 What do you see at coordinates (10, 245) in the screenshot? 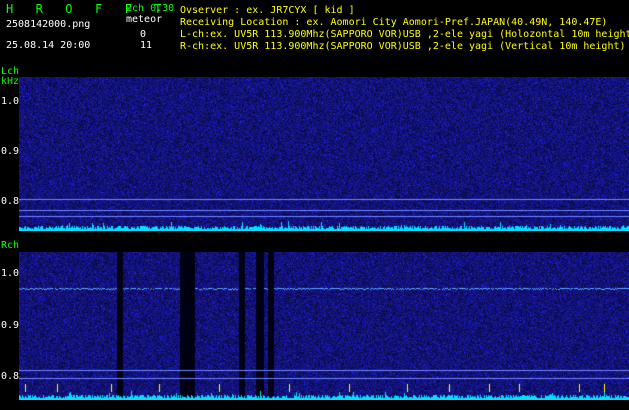
I see `rch-label: Rch` at bounding box center [10, 245].